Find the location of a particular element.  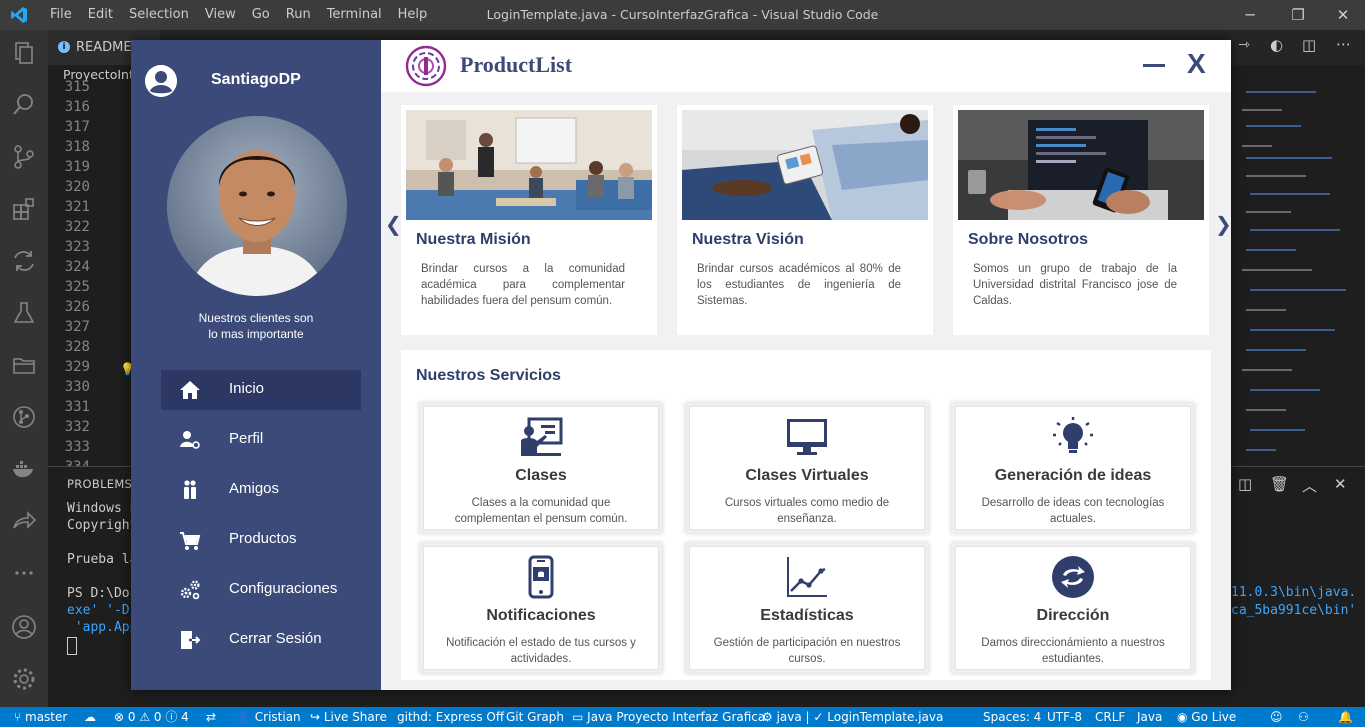

service-name: Notificaciones is located at coordinates (541, 615).